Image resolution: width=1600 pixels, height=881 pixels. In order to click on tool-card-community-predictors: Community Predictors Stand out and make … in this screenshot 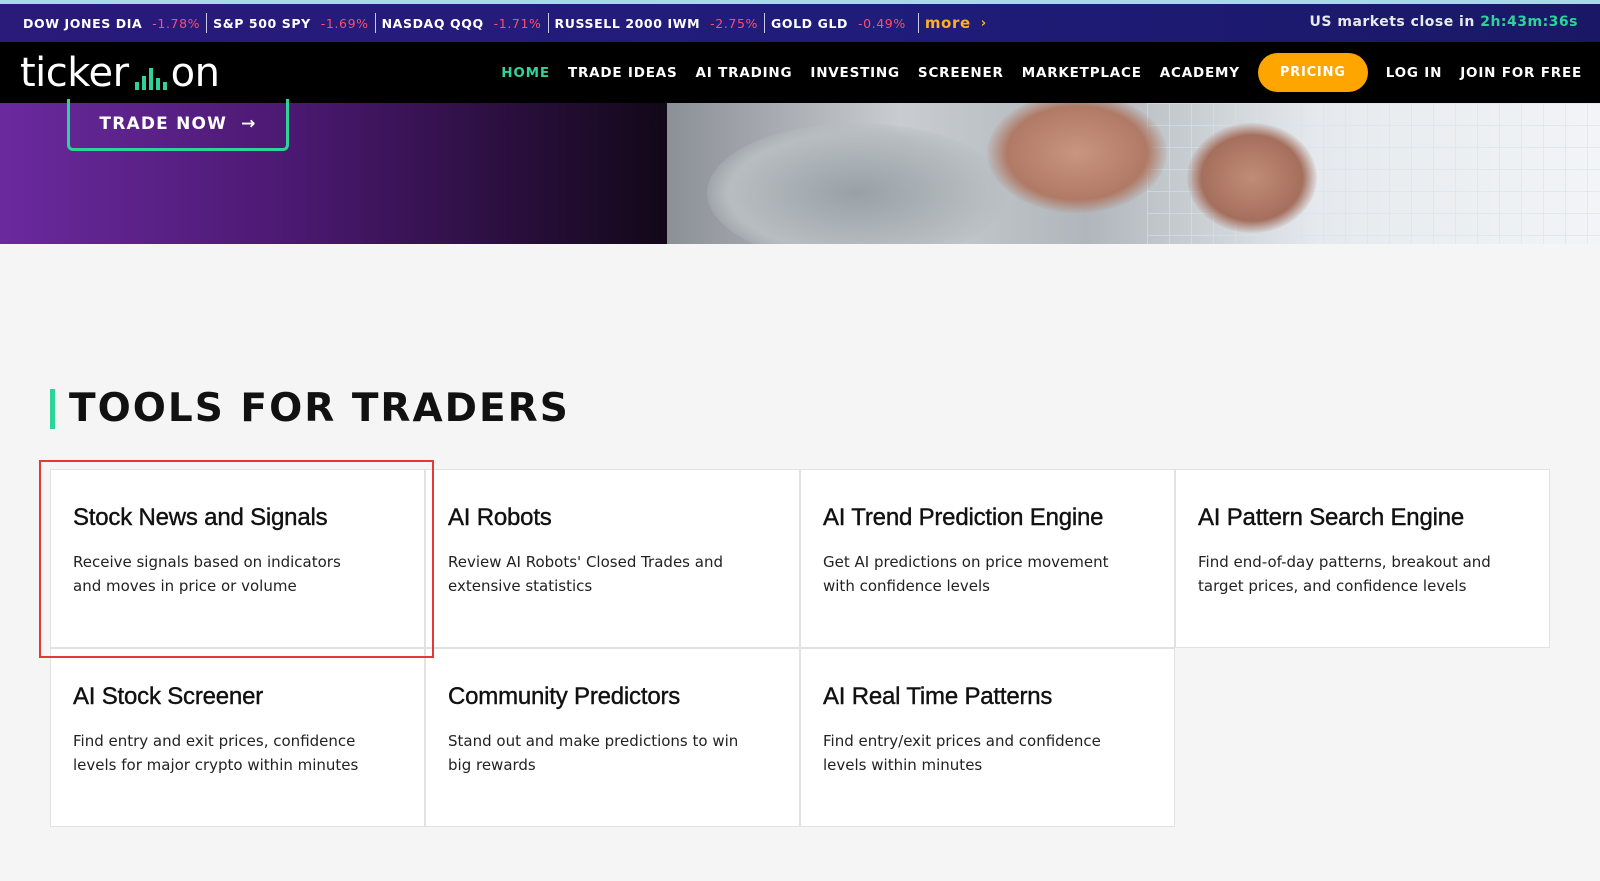, I will do `click(612, 737)`.